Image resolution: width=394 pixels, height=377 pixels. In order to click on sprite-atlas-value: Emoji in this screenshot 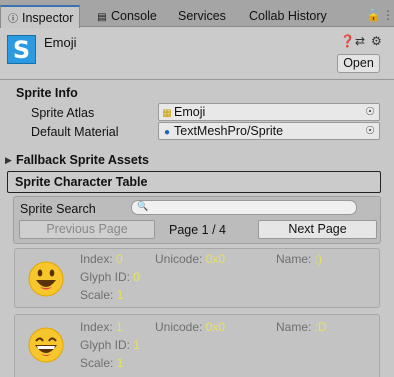, I will do `click(190, 112)`.